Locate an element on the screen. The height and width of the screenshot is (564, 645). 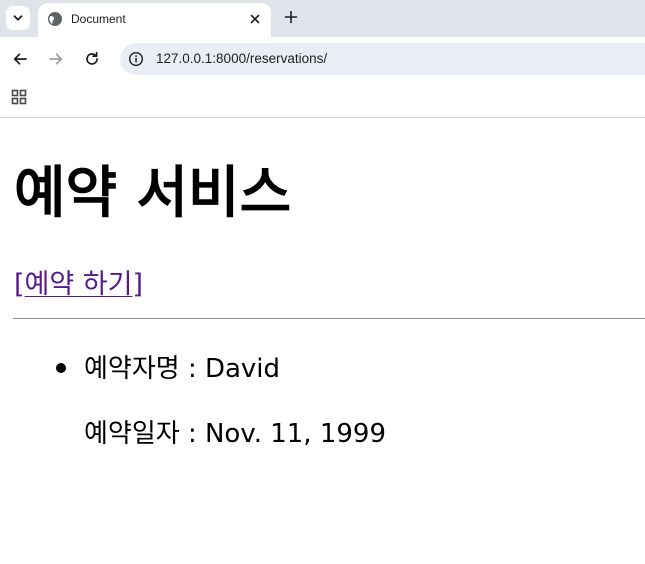
tab-title: Document is located at coordinates (98, 19).